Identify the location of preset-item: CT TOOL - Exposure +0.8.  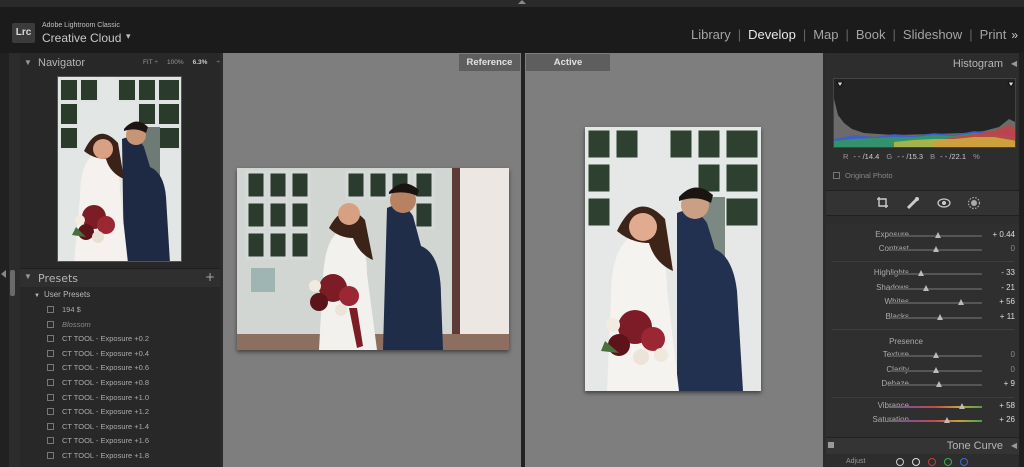
(98, 382).